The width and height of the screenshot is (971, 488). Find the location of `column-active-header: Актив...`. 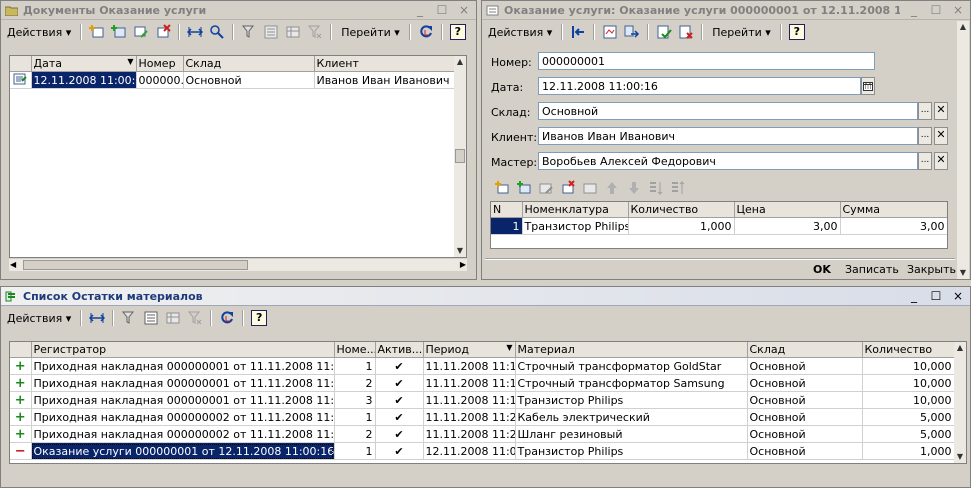

column-active-header: Актив... is located at coordinates (399, 350).